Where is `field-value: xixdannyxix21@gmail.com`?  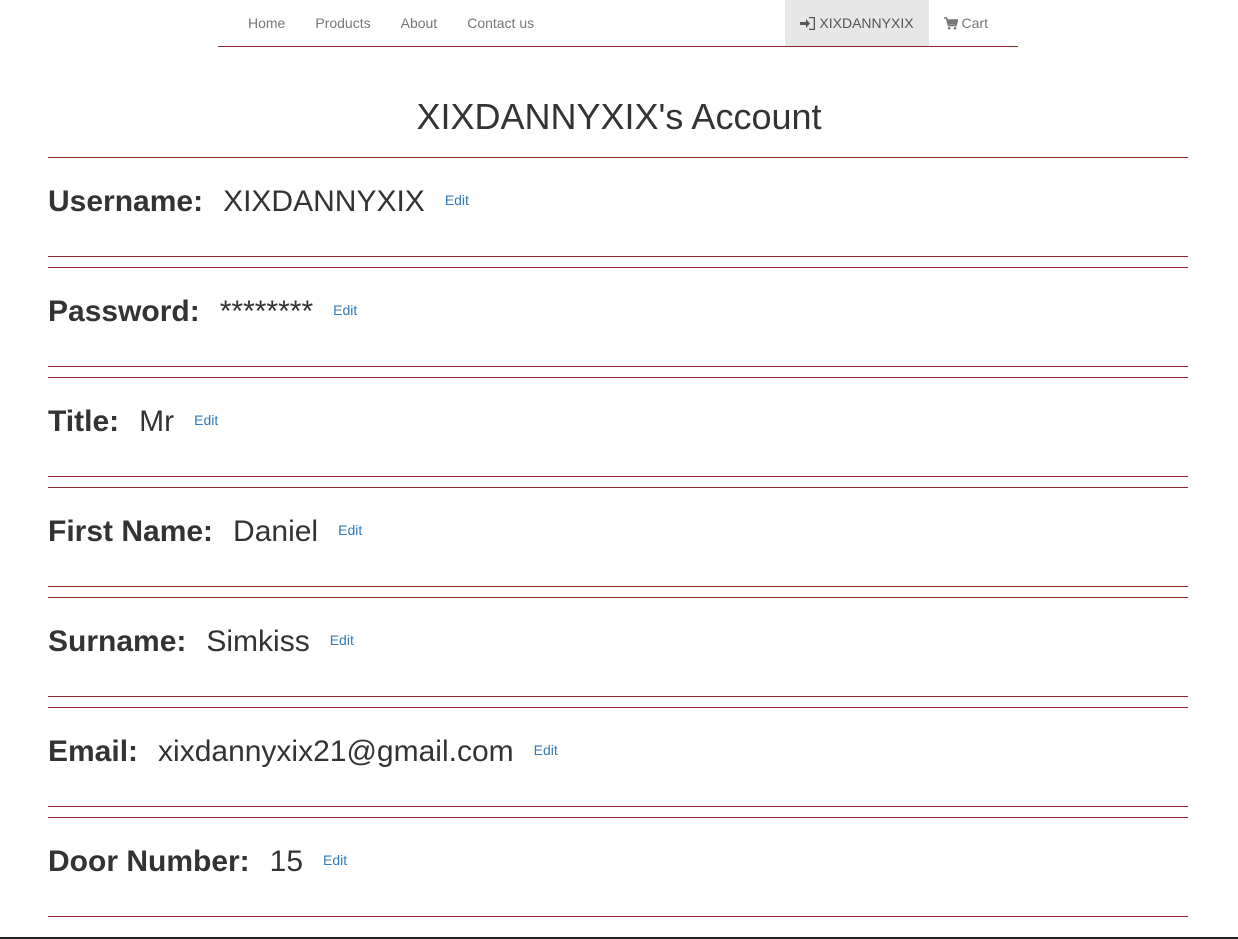
field-value: xixdannyxix21@gmail.com is located at coordinates (336, 751).